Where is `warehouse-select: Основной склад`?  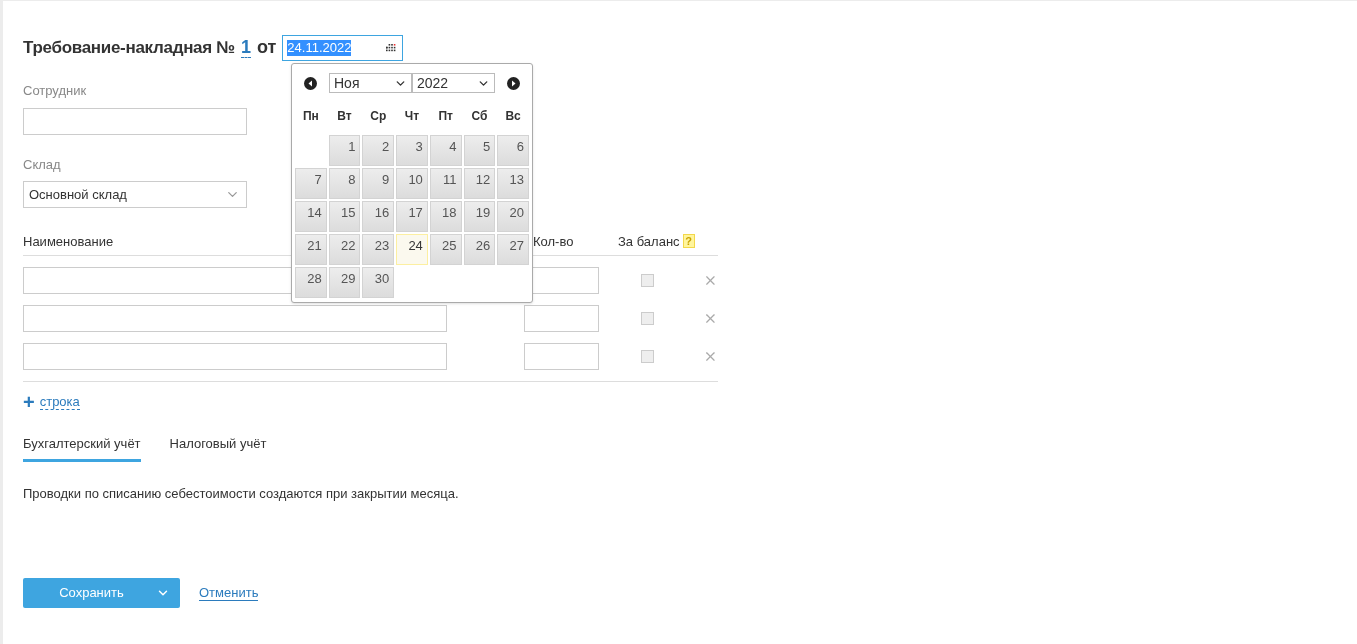
warehouse-select: Основной склад is located at coordinates (135, 194).